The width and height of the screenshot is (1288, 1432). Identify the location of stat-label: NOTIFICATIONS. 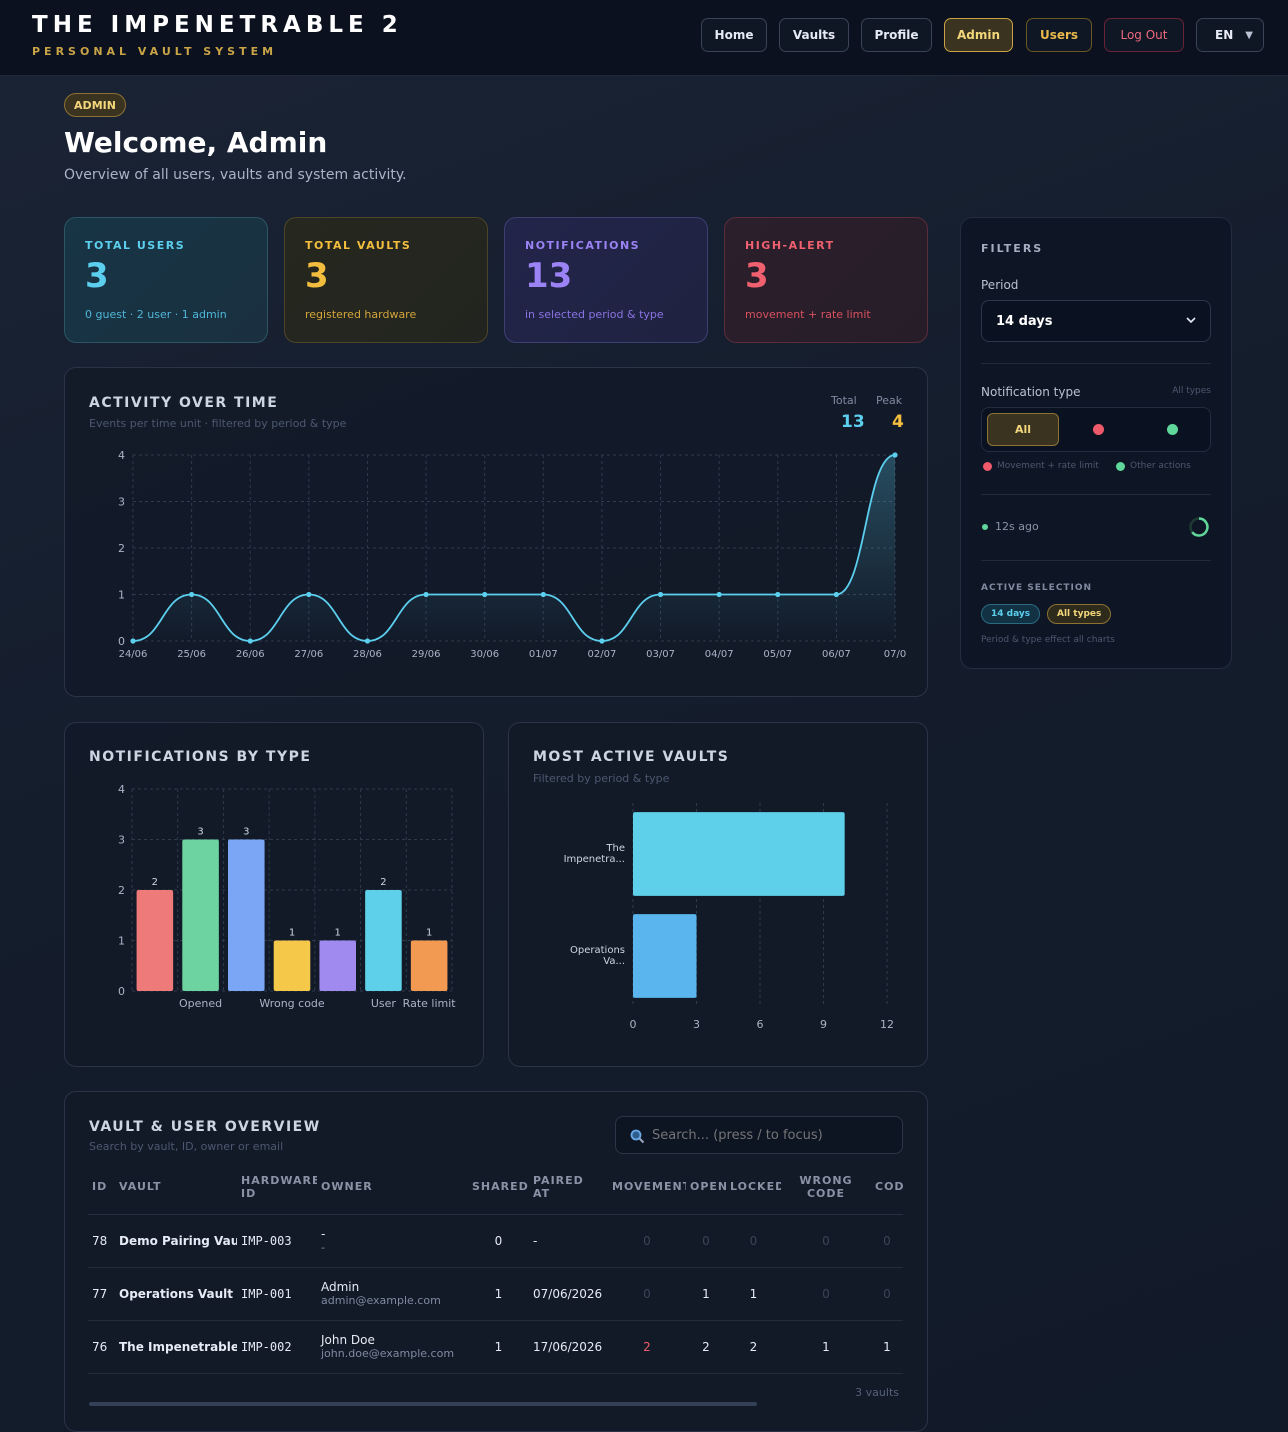
(583, 245).